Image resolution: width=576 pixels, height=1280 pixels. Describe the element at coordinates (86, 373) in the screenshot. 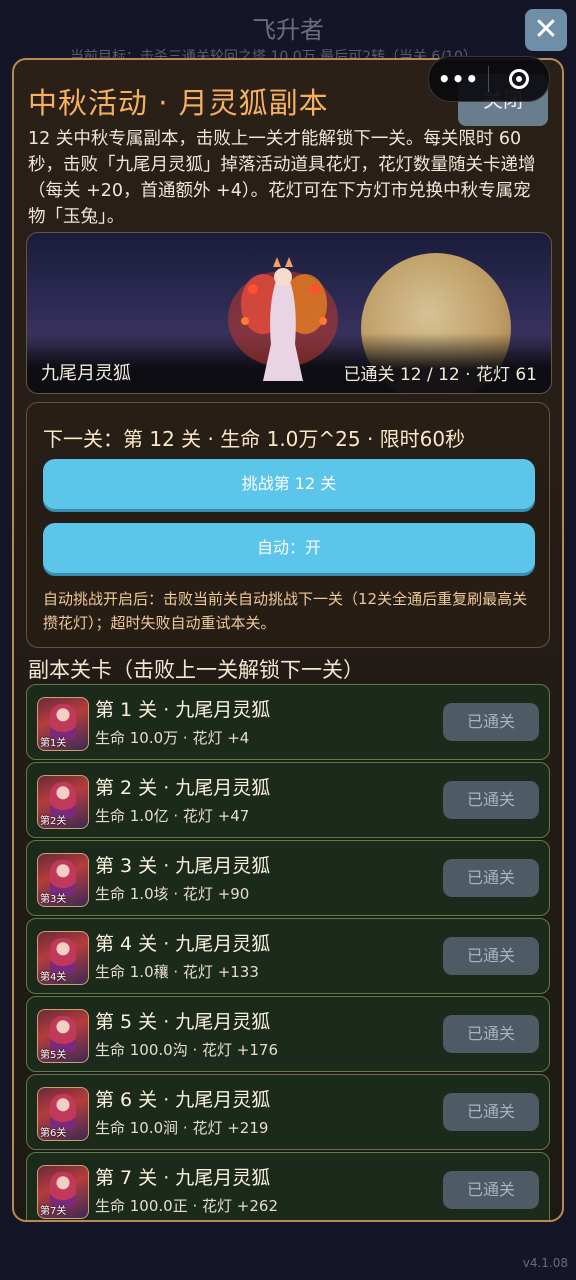

I see `boss-name: 九尾月灵狐` at that location.